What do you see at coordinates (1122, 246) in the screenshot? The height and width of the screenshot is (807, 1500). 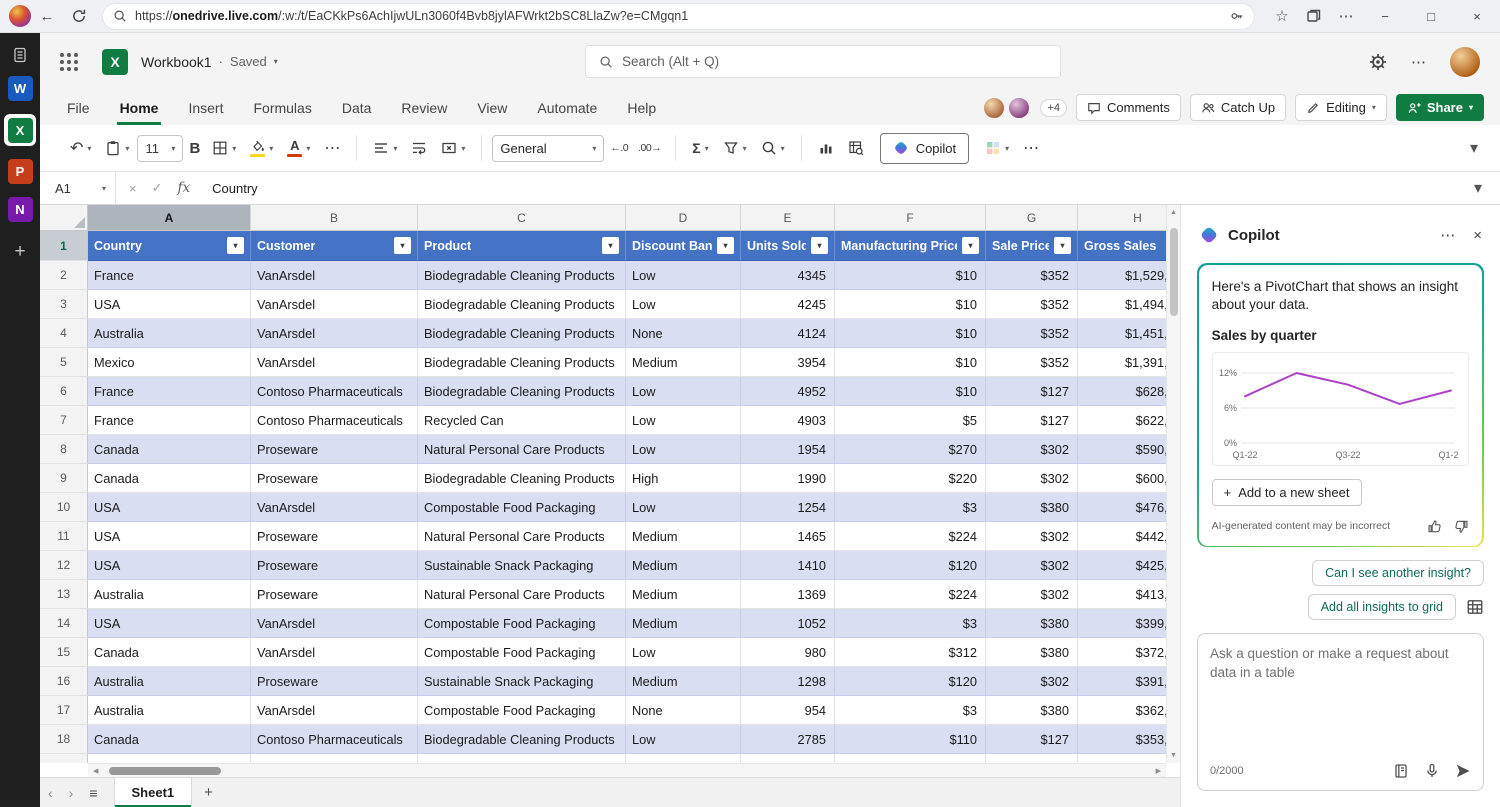 I see `table-header-gross-sales: Gross Sales▾` at bounding box center [1122, 246].